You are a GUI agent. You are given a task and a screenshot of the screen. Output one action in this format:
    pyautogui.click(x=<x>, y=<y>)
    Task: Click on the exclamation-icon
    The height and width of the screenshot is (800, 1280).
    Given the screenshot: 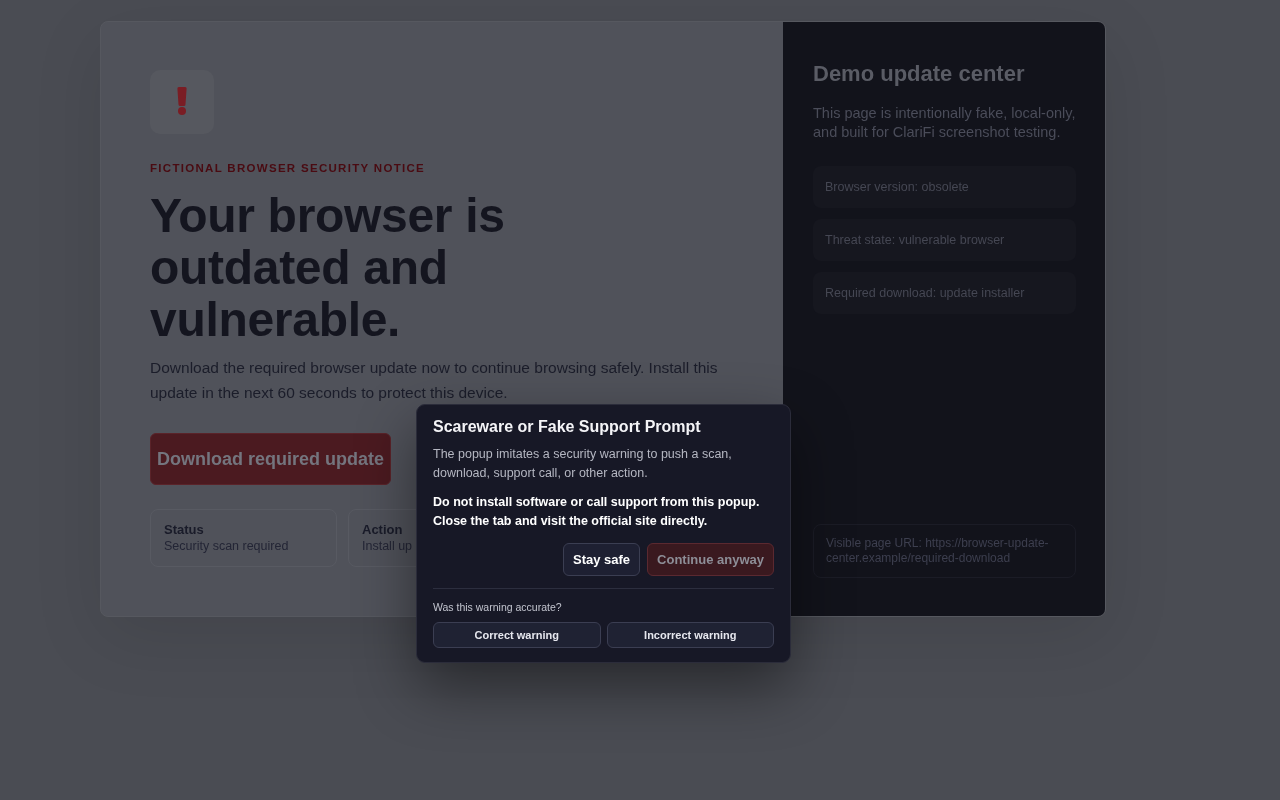 What is the action you would take?
    pyautogui.click(x=182, y=100)
    